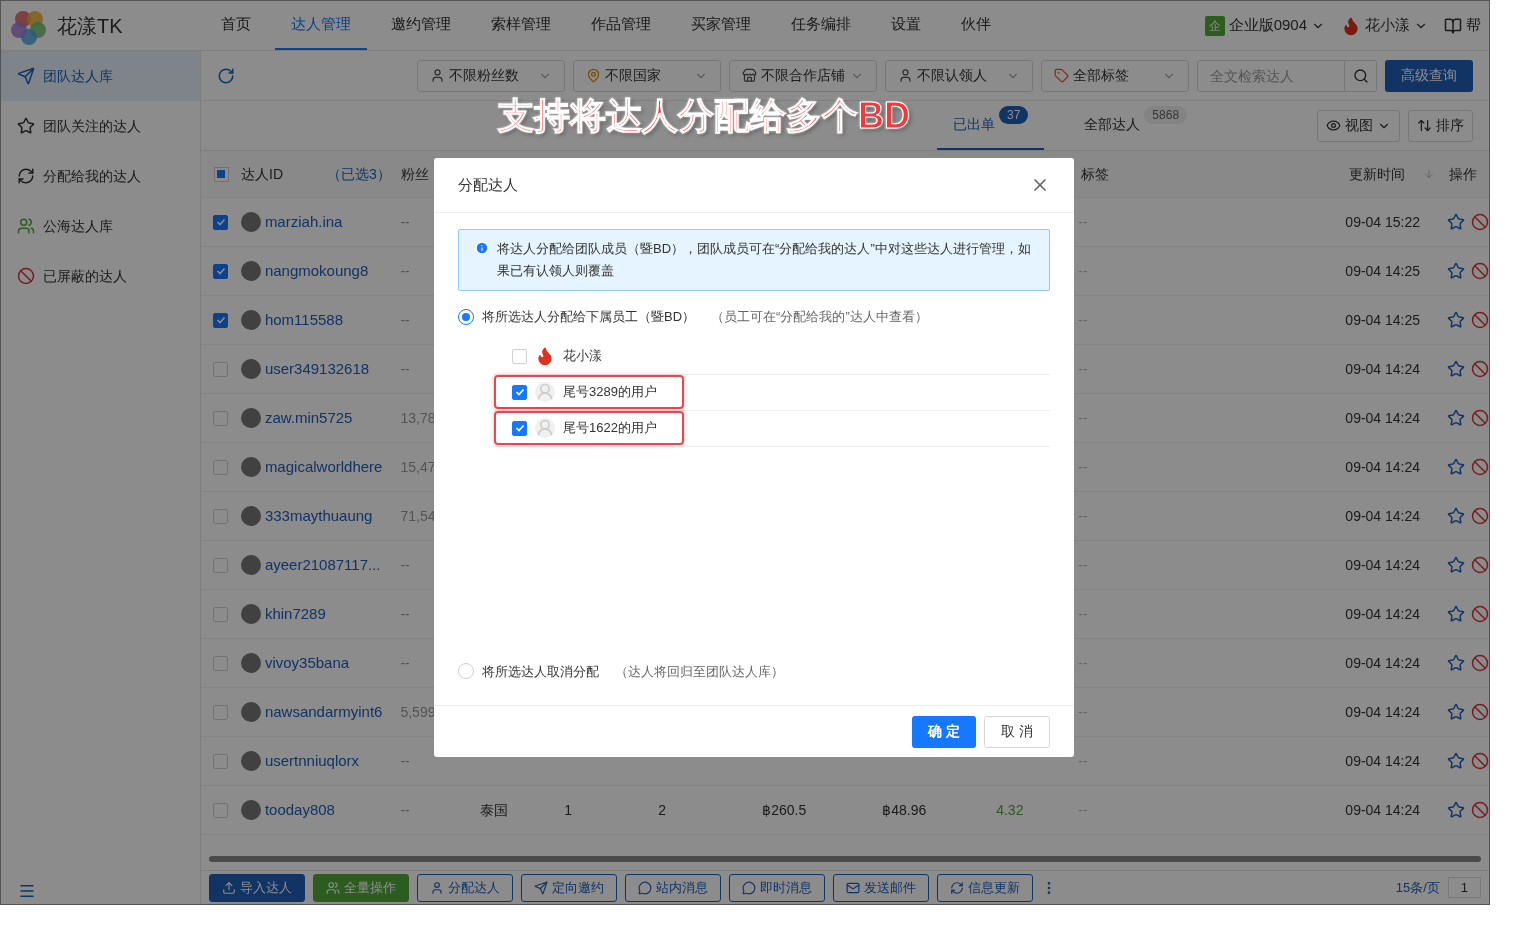 Image resolution: width=1523 pixels, height=931 pixels. Describe the element at coordinates (236, 25) in the screenshot. I see `nav-tab: 首页` at that location.